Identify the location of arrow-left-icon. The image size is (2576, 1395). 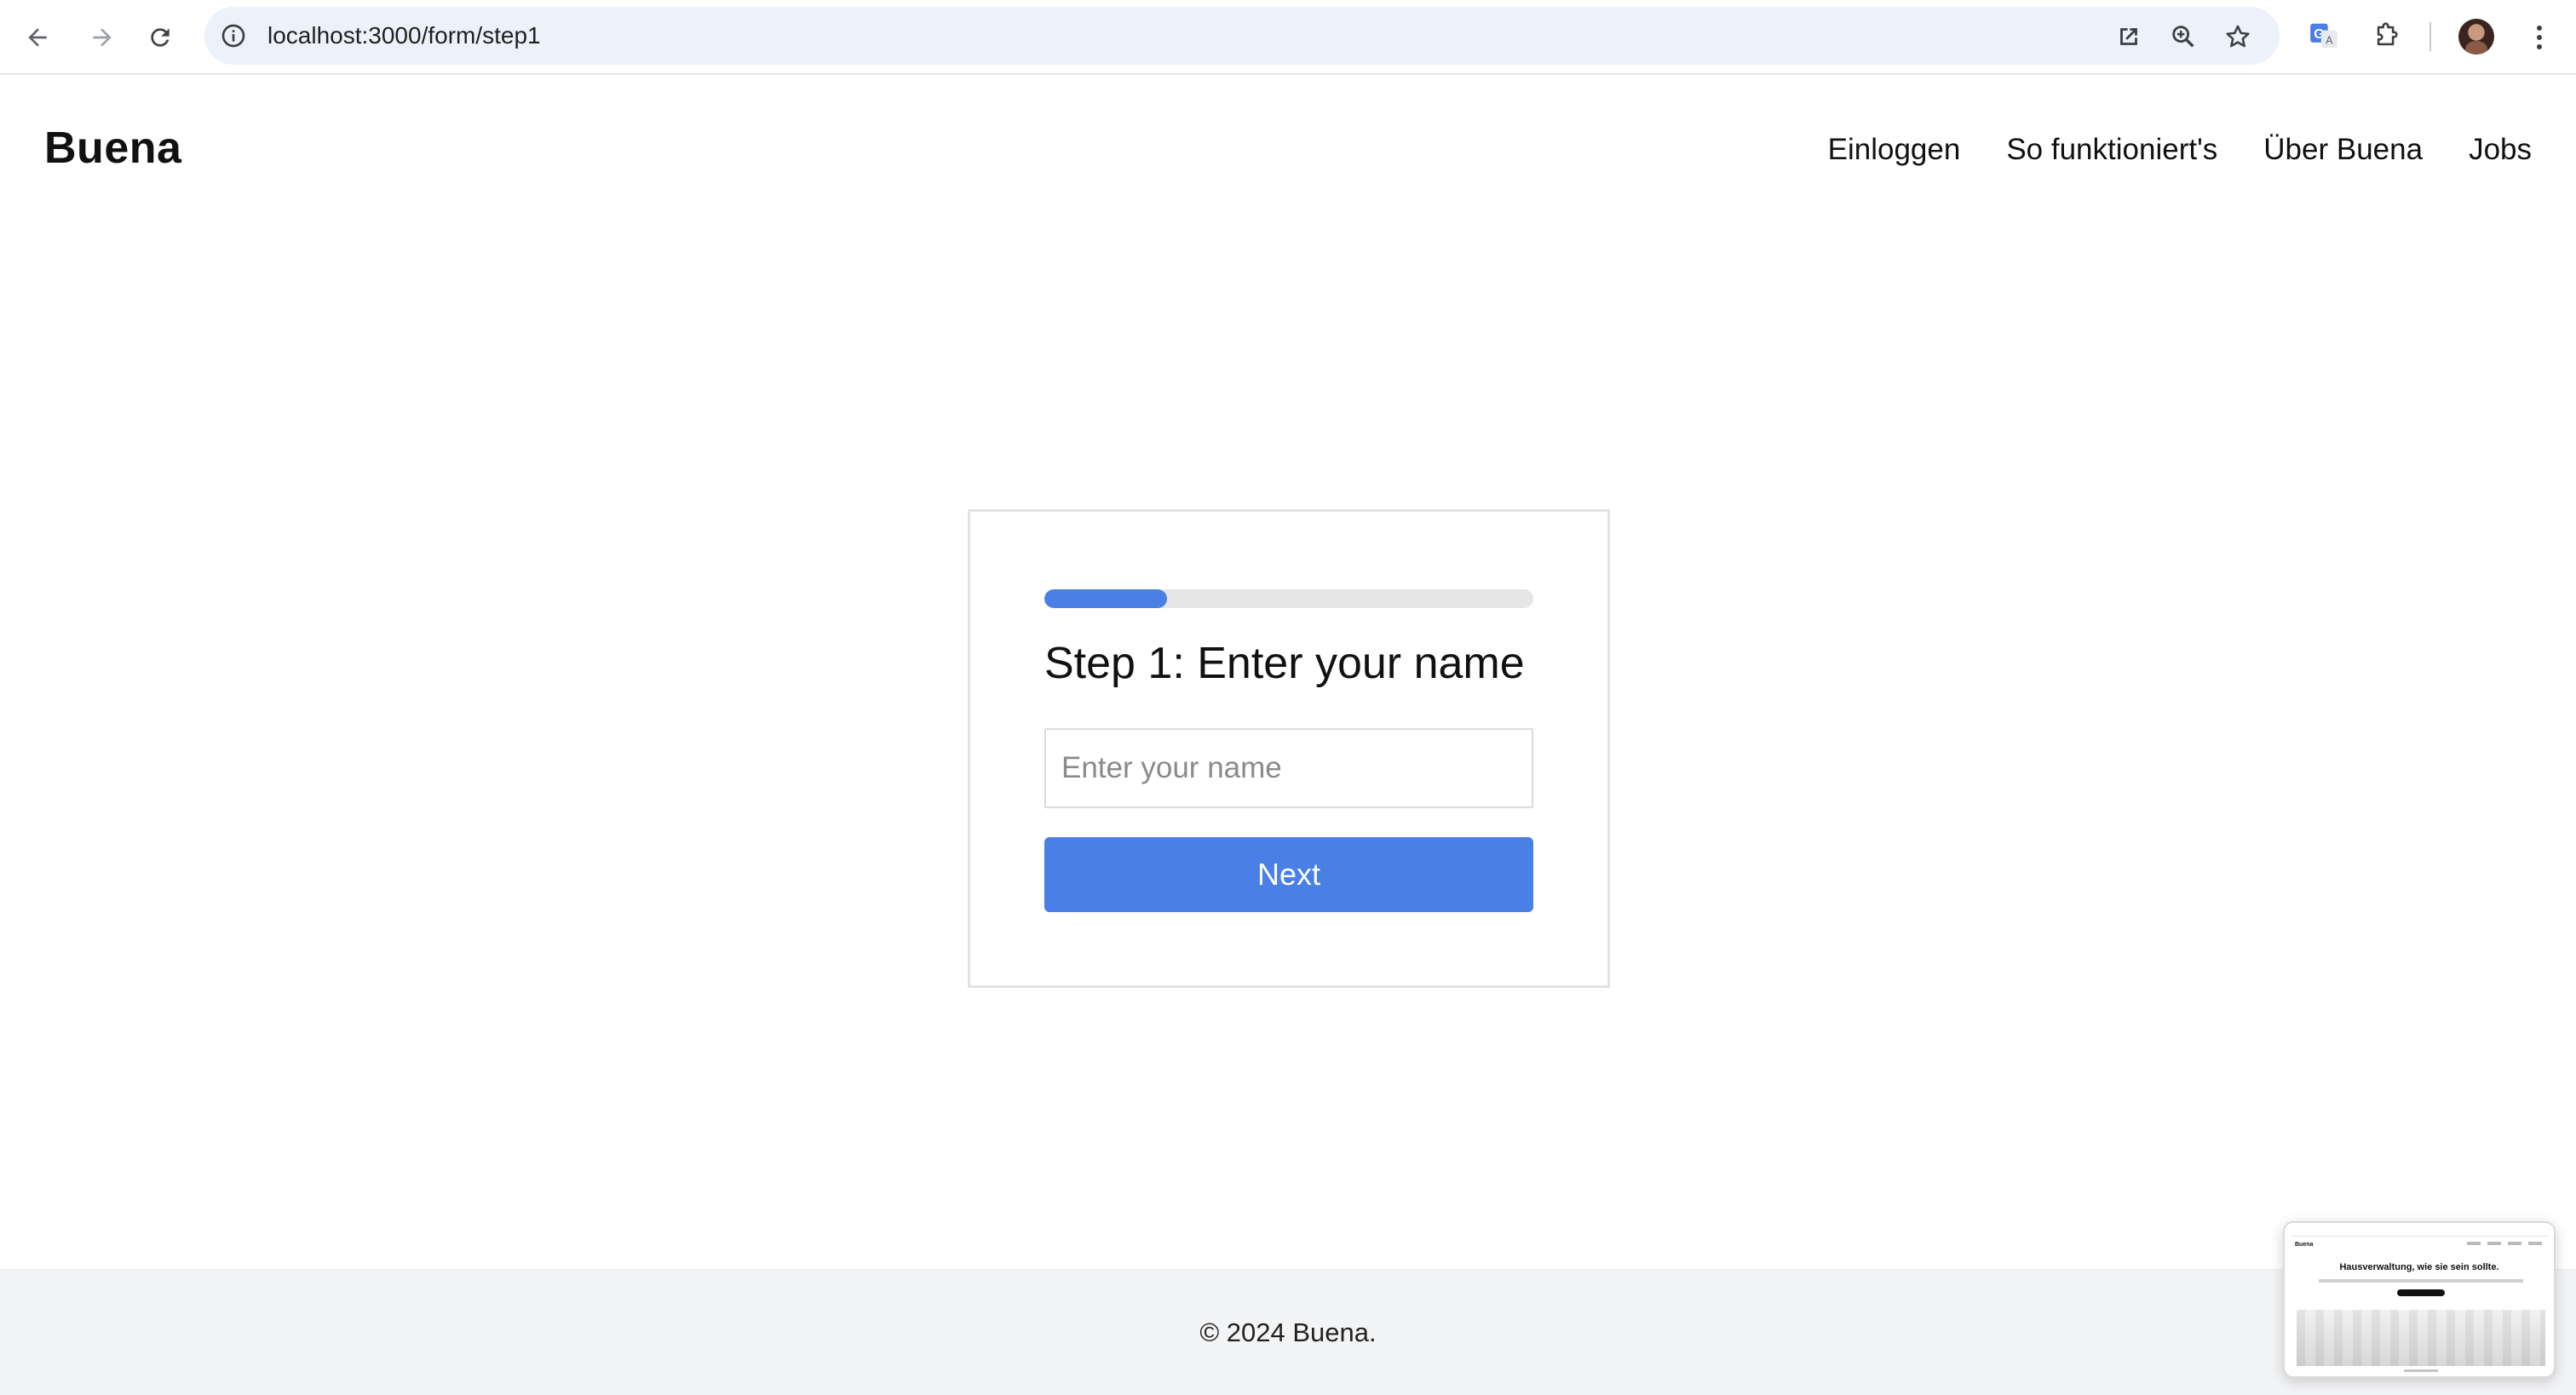
(38, 37).